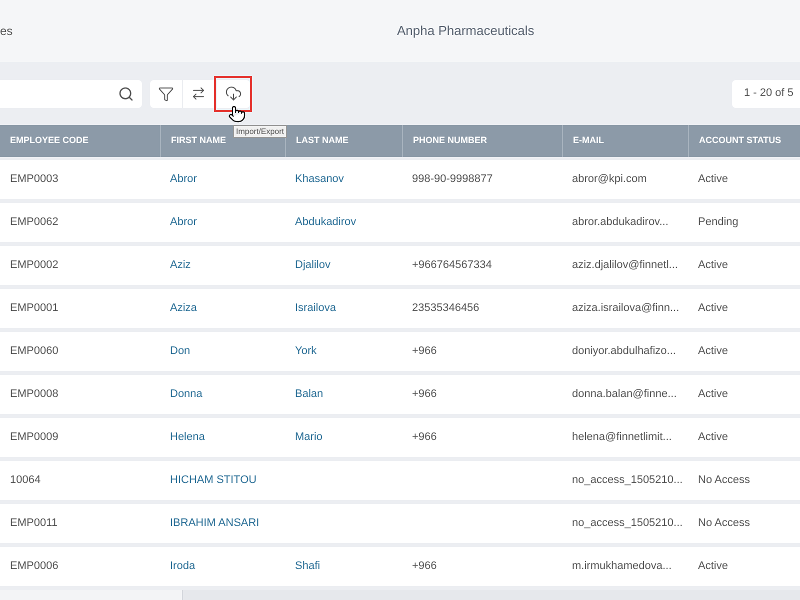 This screenshot has height=600, width=800. Describe the element at coordinates (588, 141) in the screenshot. I see `column-header: E-MAIL` at that location.